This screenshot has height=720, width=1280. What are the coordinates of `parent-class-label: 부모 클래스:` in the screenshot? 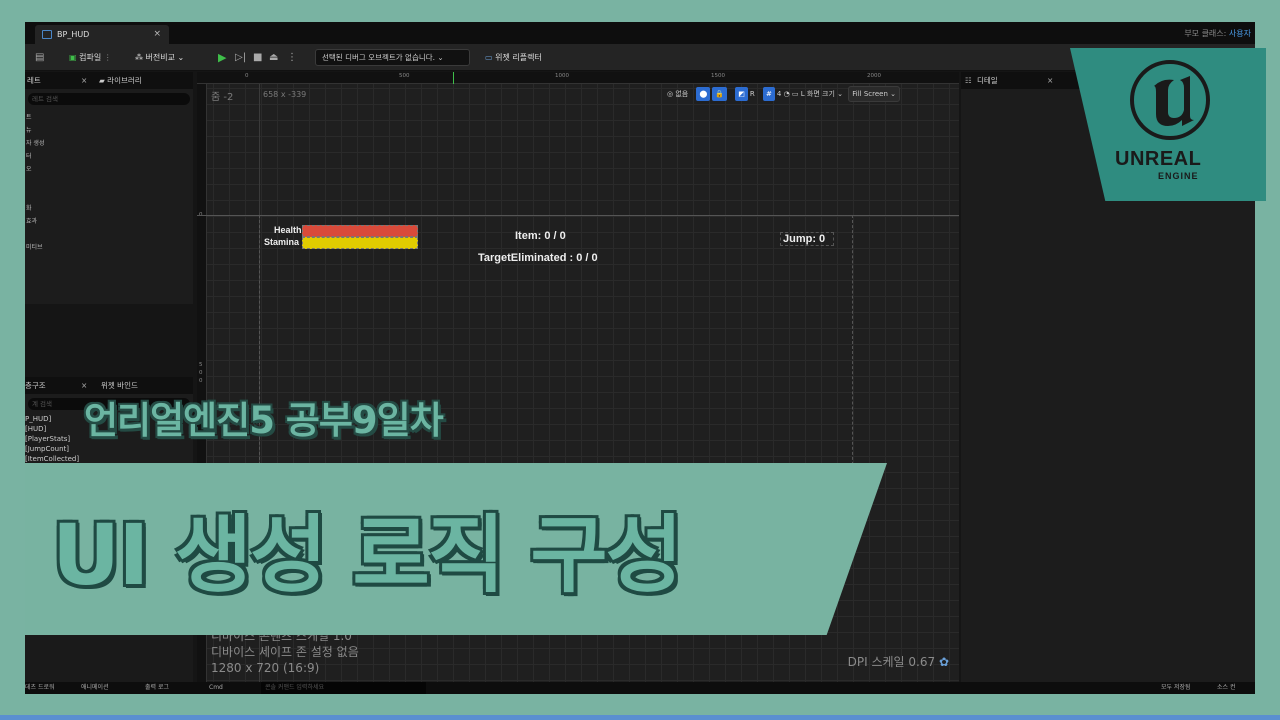 It's located at (1205, 33).